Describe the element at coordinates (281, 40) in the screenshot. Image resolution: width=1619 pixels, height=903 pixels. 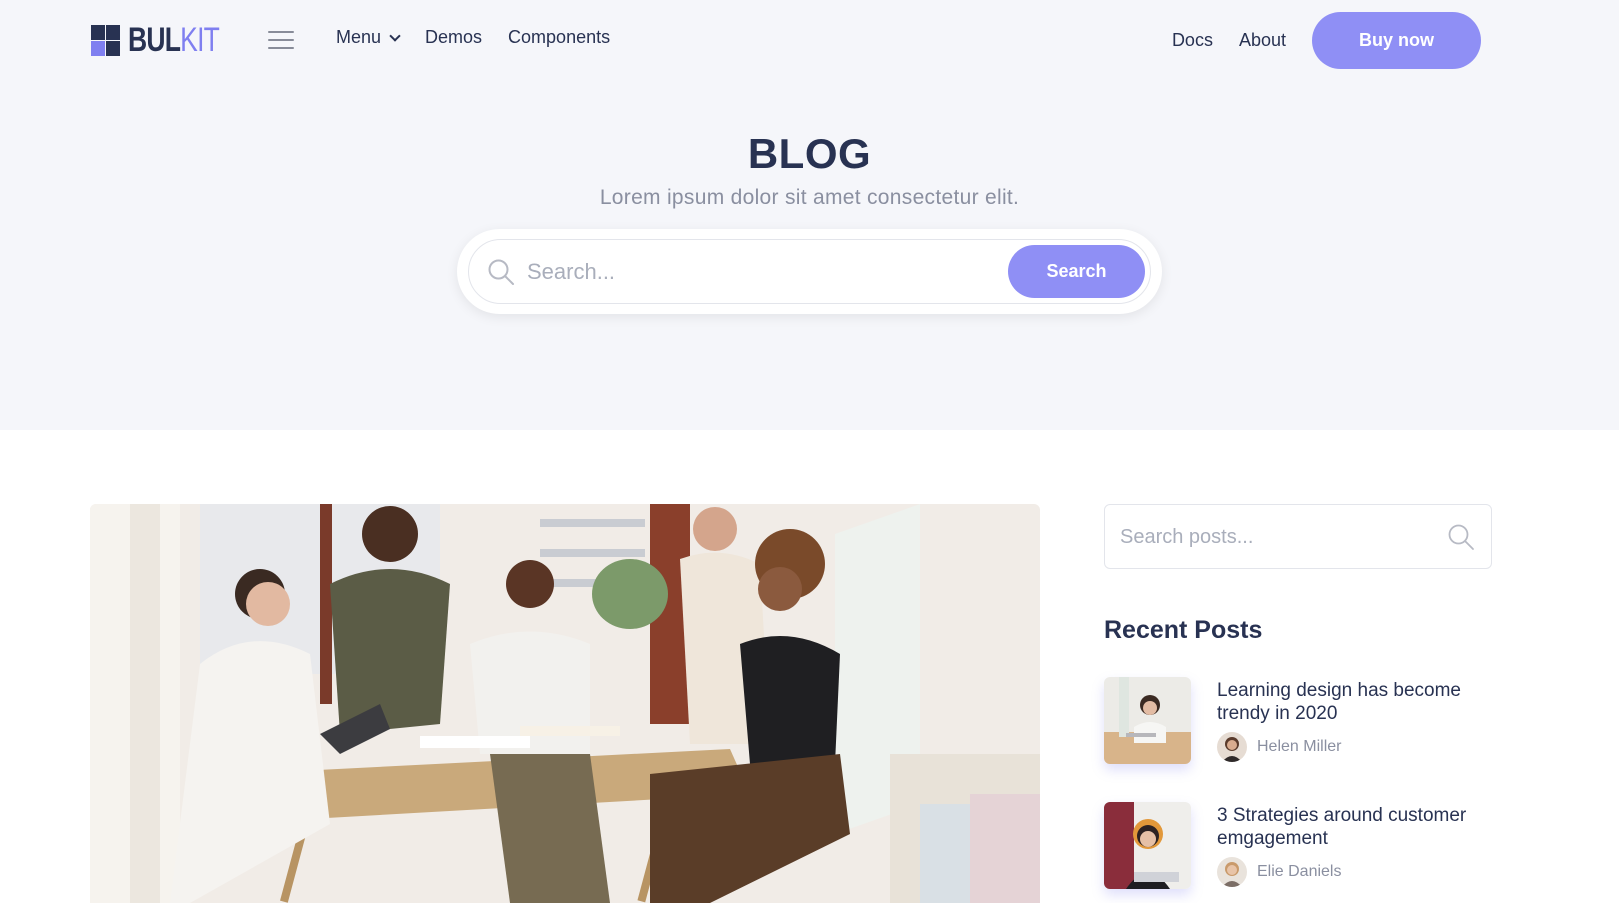
I see `hamburger-icon` at that location.